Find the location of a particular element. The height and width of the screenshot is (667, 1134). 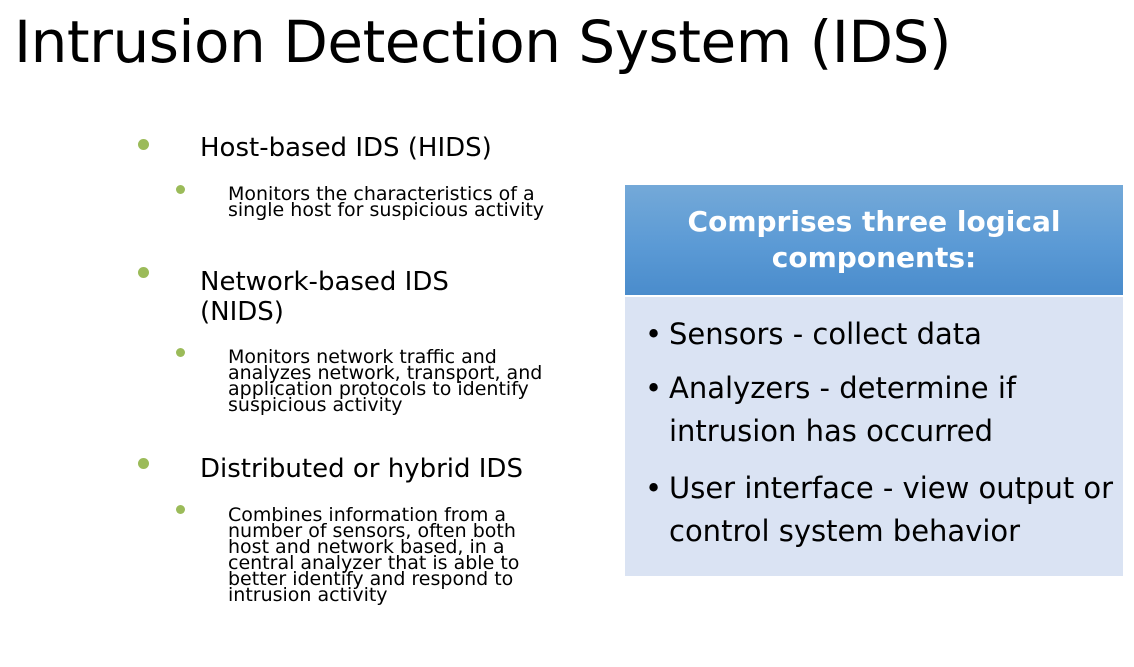

component-item-sensors: • Sensors - collect data is located at coordinates (880, 334).